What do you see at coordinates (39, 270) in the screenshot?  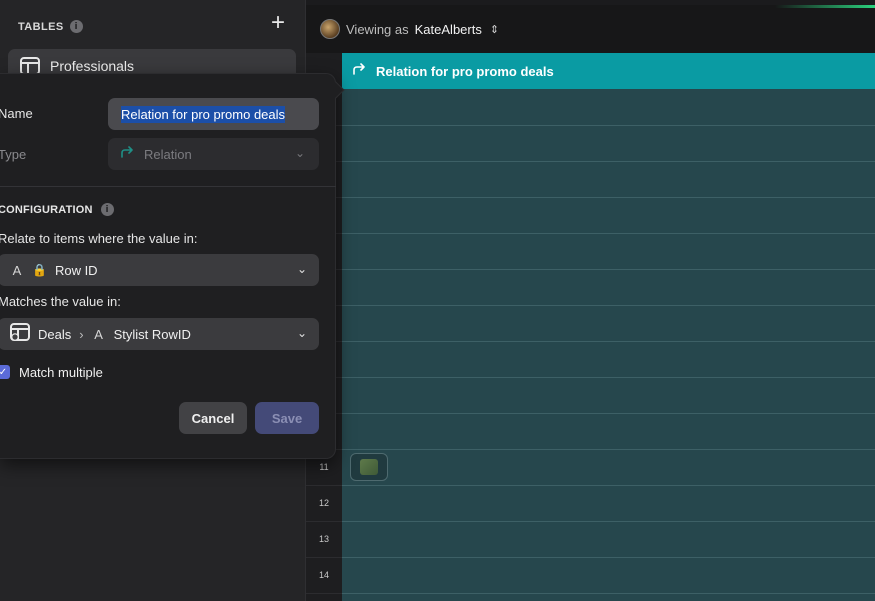 I see `lock-icon: 🔒` at bounding box center [39, 270].